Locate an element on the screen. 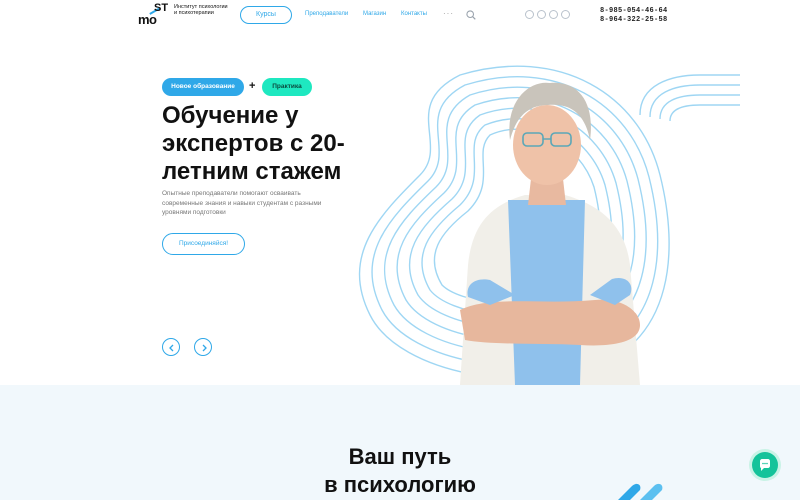 The image size is (800, 500). search-icon is located at coordinates (471, 15).